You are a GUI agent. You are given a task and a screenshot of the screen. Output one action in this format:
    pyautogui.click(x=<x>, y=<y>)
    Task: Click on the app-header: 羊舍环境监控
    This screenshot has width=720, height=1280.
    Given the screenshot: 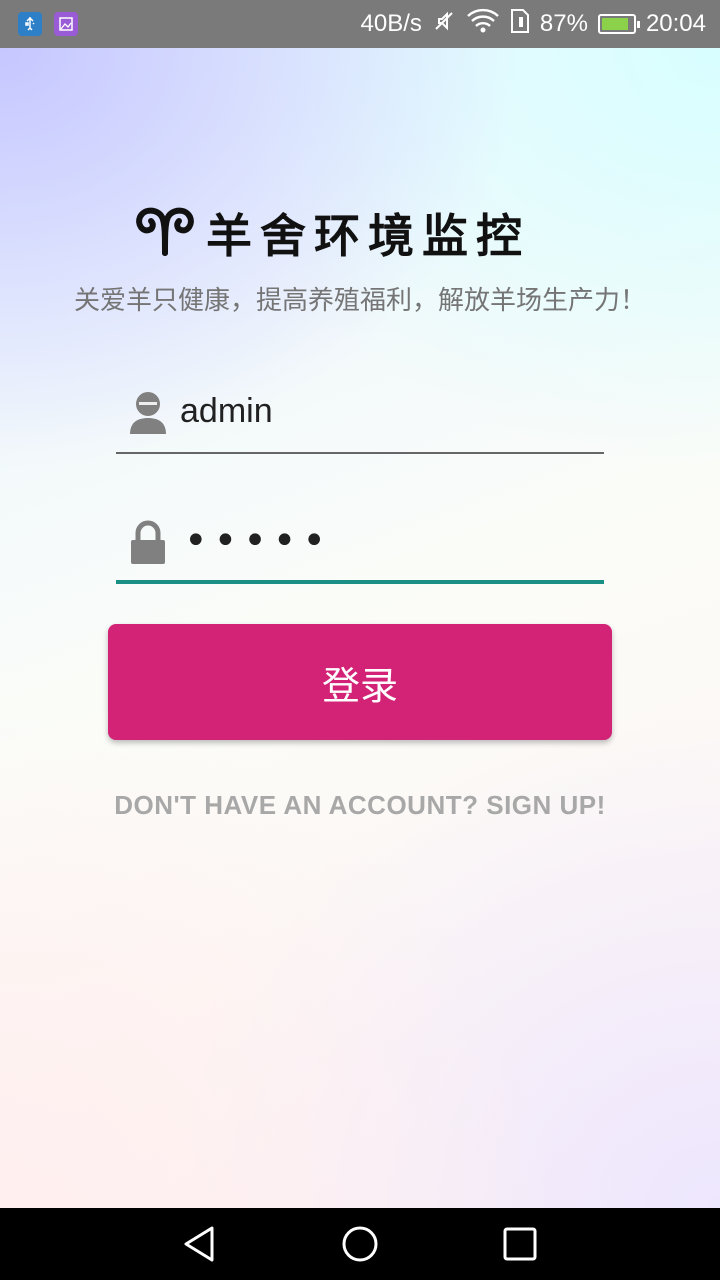 What is the action you would take?
    pyautogui.click(x=367, y=233)
    